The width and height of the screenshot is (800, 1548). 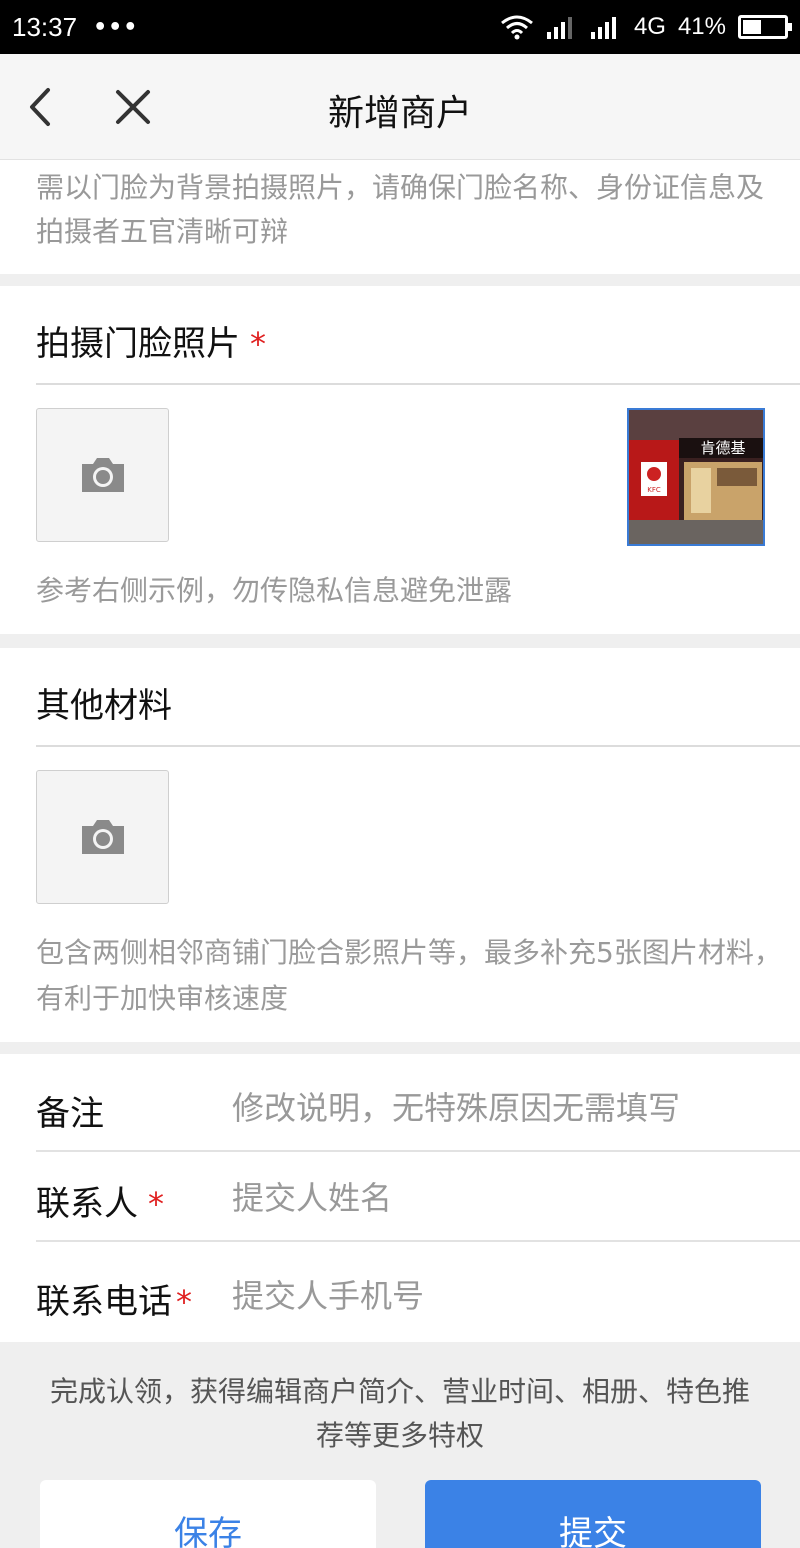 I want to click on other-materials-upload, so click(x=102, y=837).